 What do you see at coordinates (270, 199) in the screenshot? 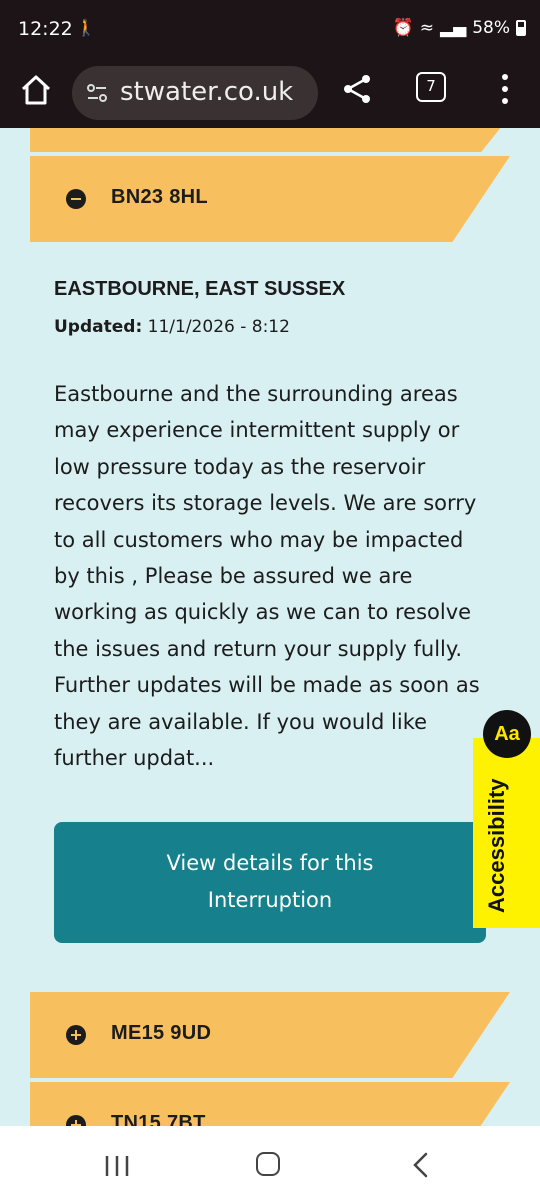
I see `interruption-banner-active: BN23 8HL` at bounding box center [270, 199].